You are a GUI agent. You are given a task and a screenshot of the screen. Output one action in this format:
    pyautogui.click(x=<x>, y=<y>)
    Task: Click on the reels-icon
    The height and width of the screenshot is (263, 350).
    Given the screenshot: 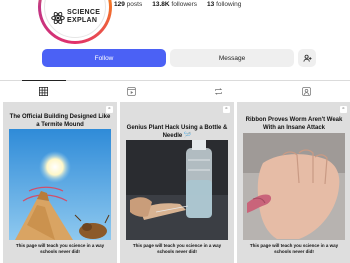 What is the action you would take?
    pyautogui.click(x=131, y=91)
    